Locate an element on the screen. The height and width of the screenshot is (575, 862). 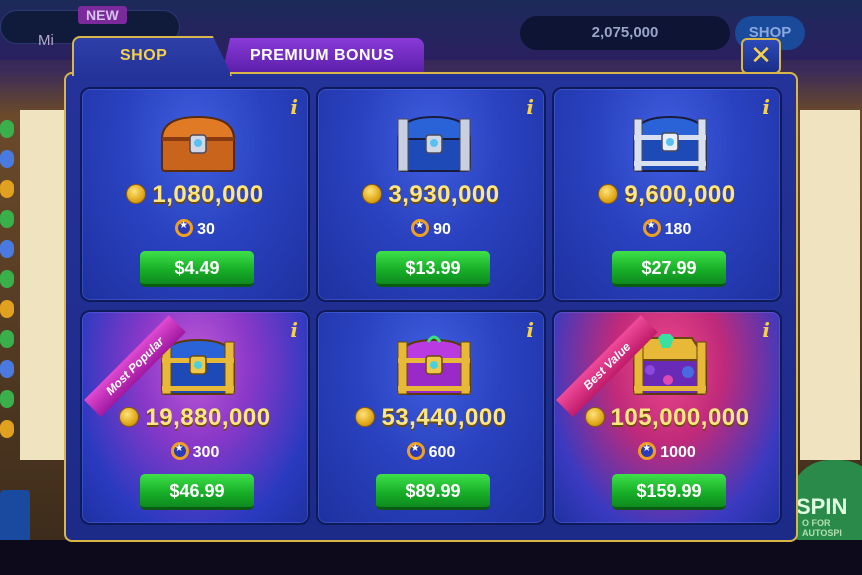
buy-button: $27.99 is located at coordinates (669, 269).